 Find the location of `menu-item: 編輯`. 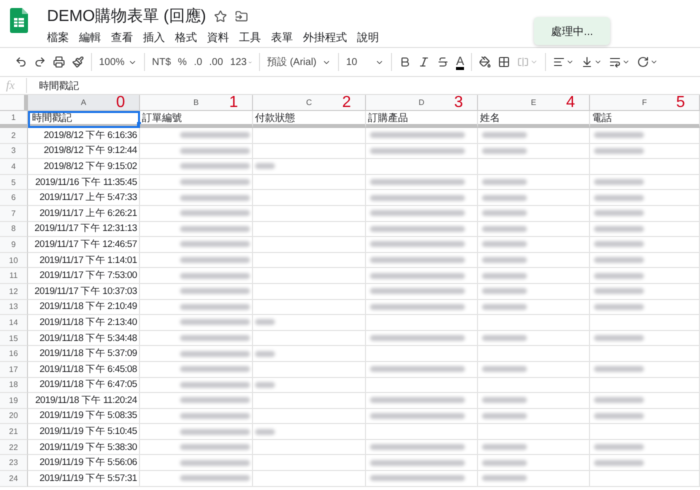

menu-item: 編輯 is located at coordinates (90, 37).